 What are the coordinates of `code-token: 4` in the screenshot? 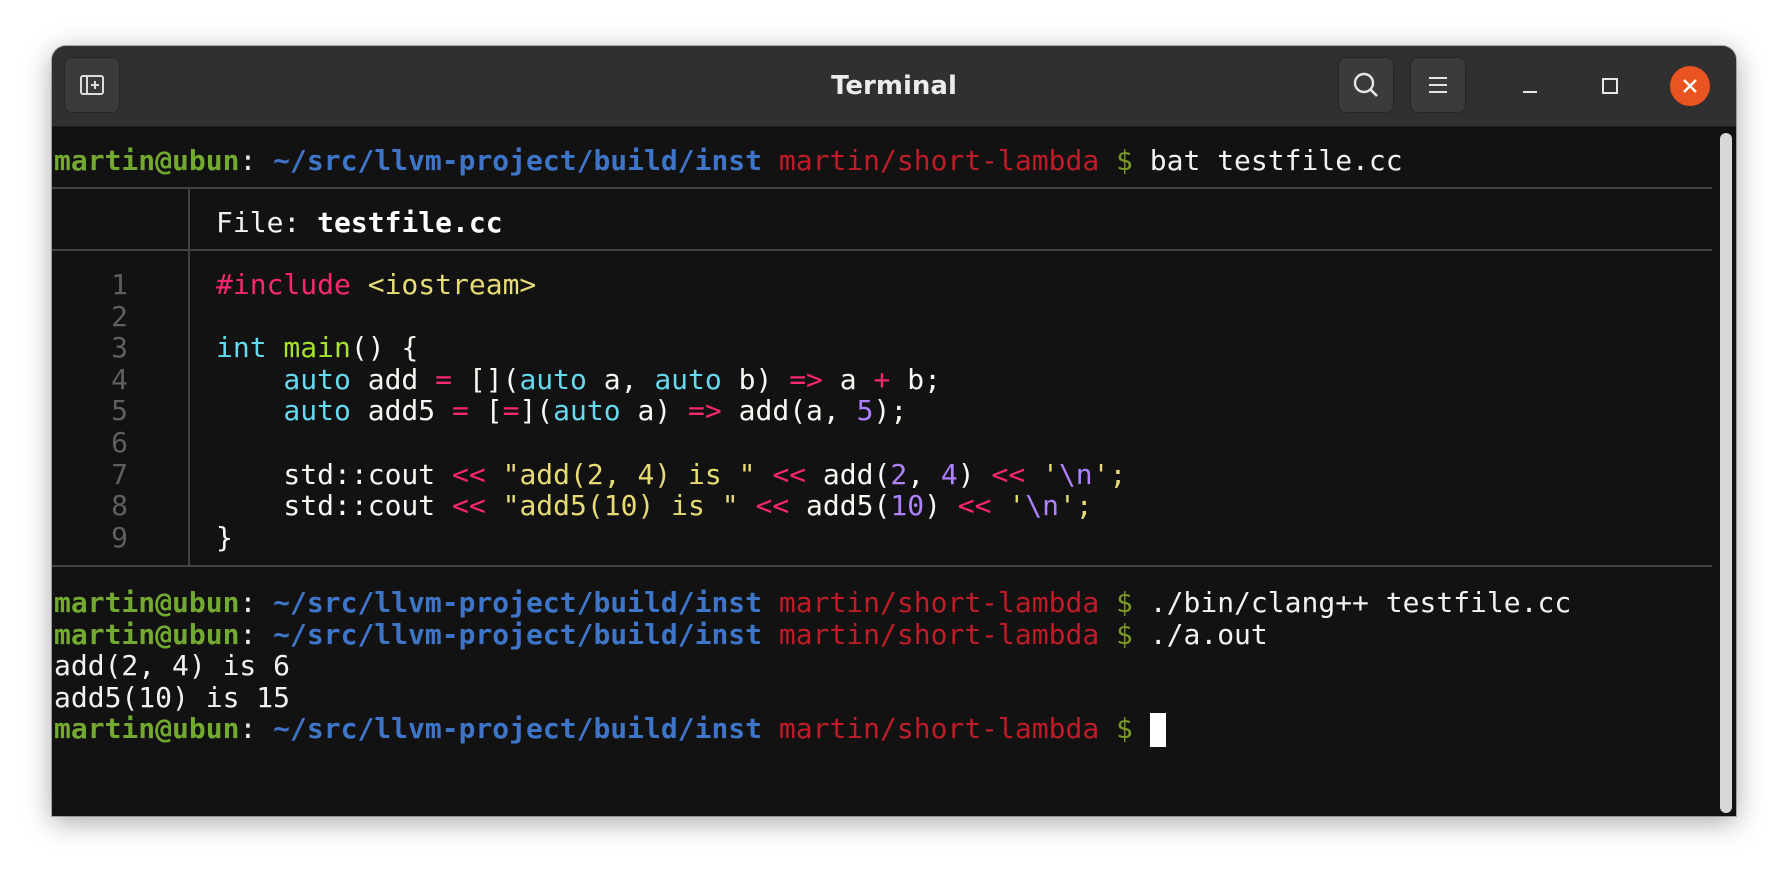 It's located at (949, 474).